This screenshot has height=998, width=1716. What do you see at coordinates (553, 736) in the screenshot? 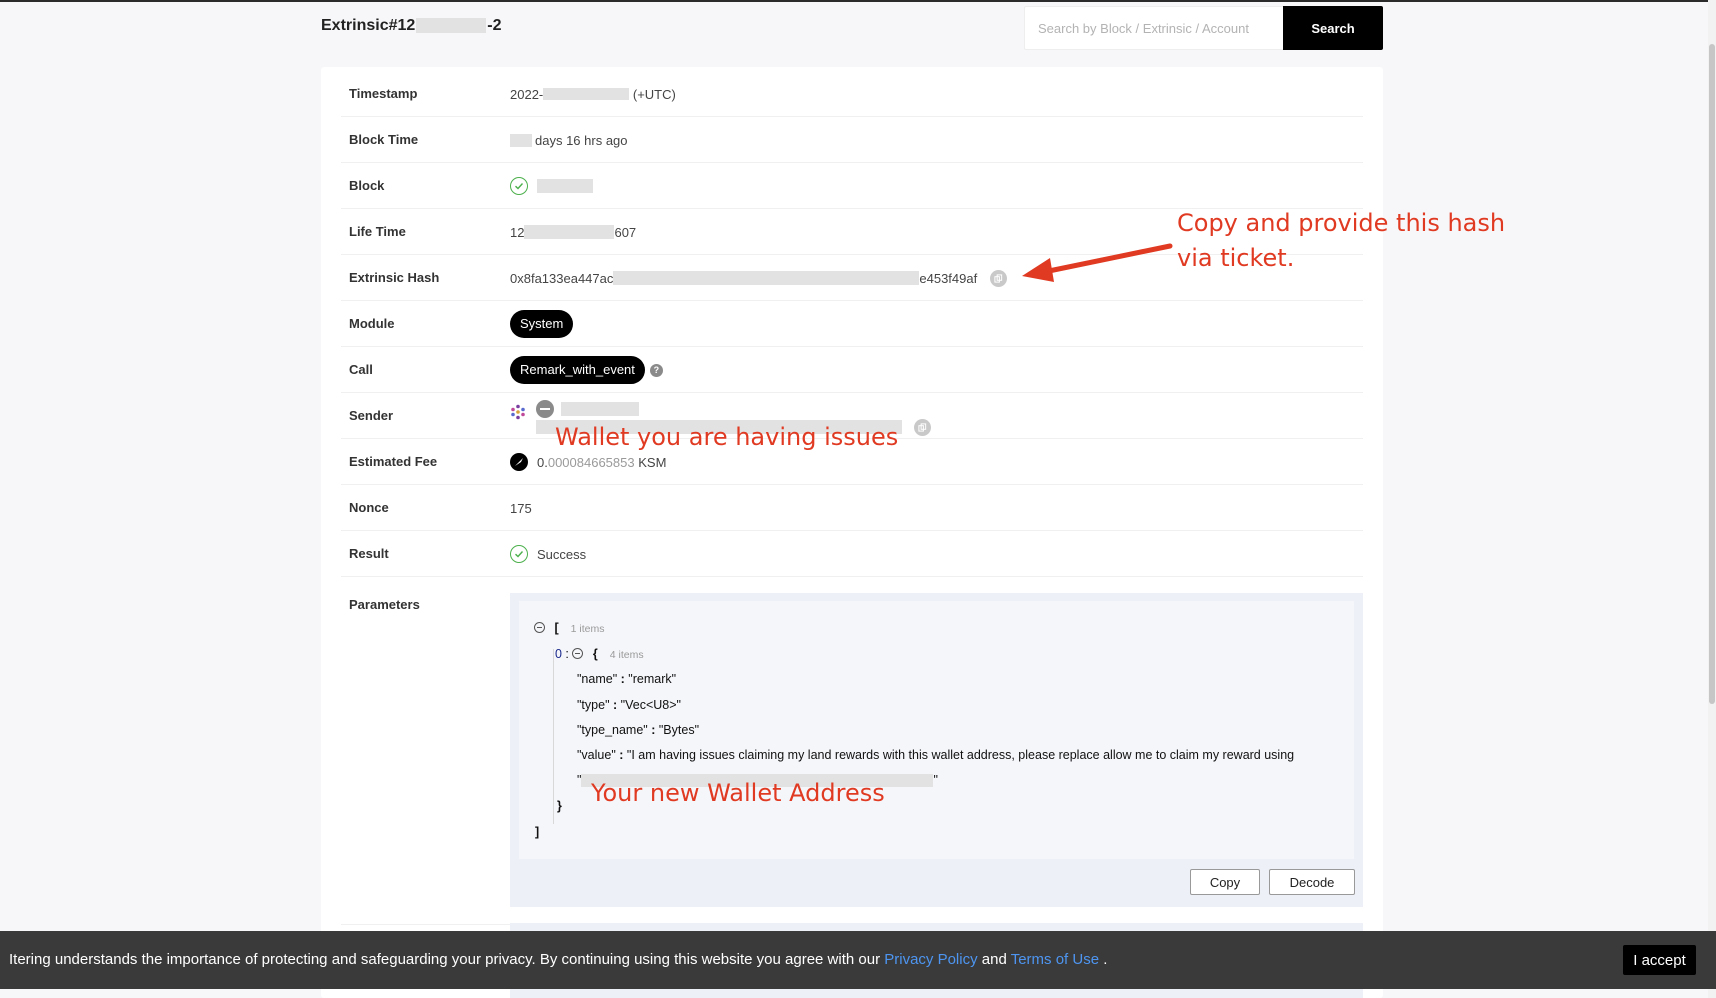
I see `json-indent-guide` at bounding box center [553, 736].